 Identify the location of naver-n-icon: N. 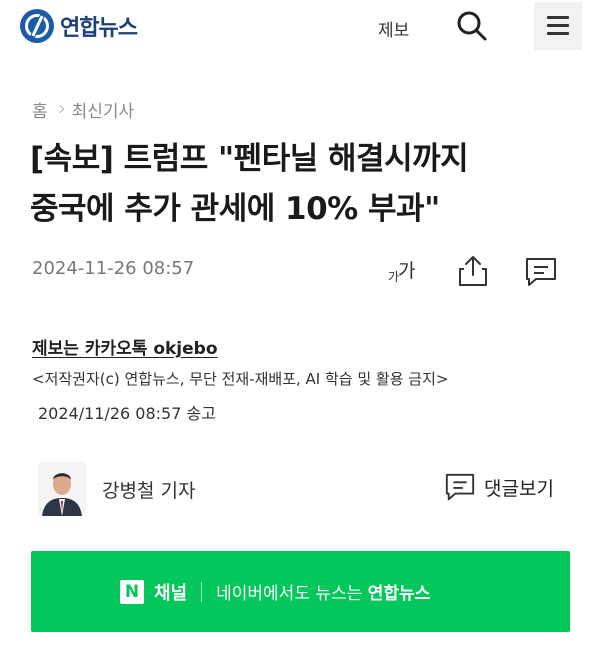
(132, 591).